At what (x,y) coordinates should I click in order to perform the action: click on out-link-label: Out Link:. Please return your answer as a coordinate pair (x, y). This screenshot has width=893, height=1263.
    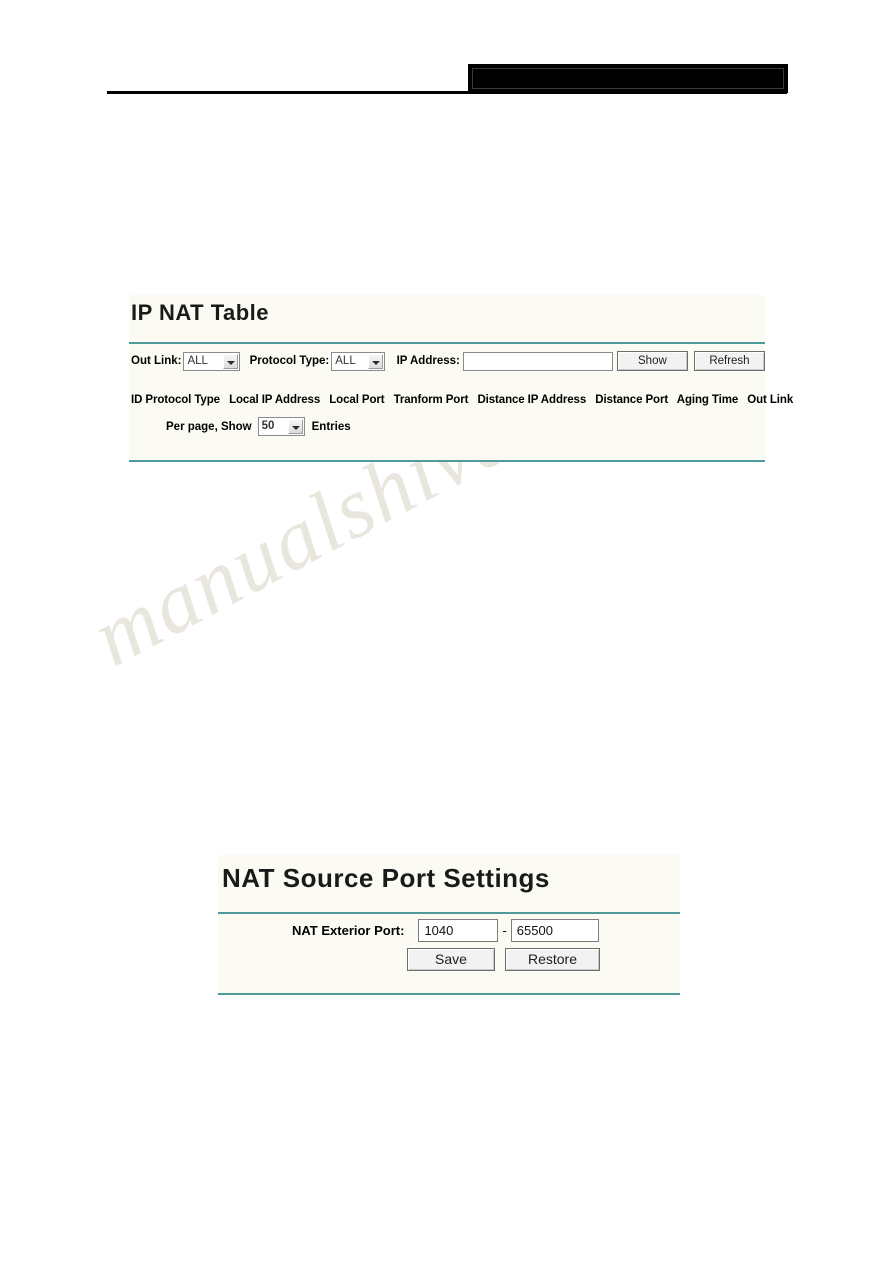
    Looking at the image, I should click on (156, 361).